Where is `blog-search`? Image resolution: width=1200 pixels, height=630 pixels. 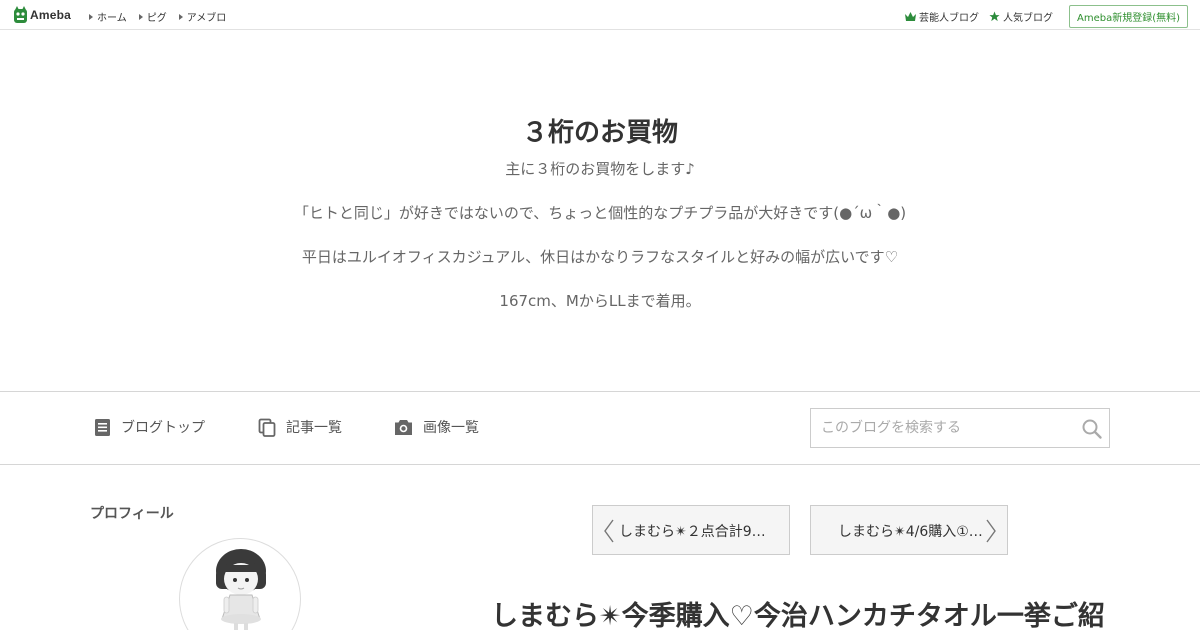 blog-search is located at coordinates (960, 428).